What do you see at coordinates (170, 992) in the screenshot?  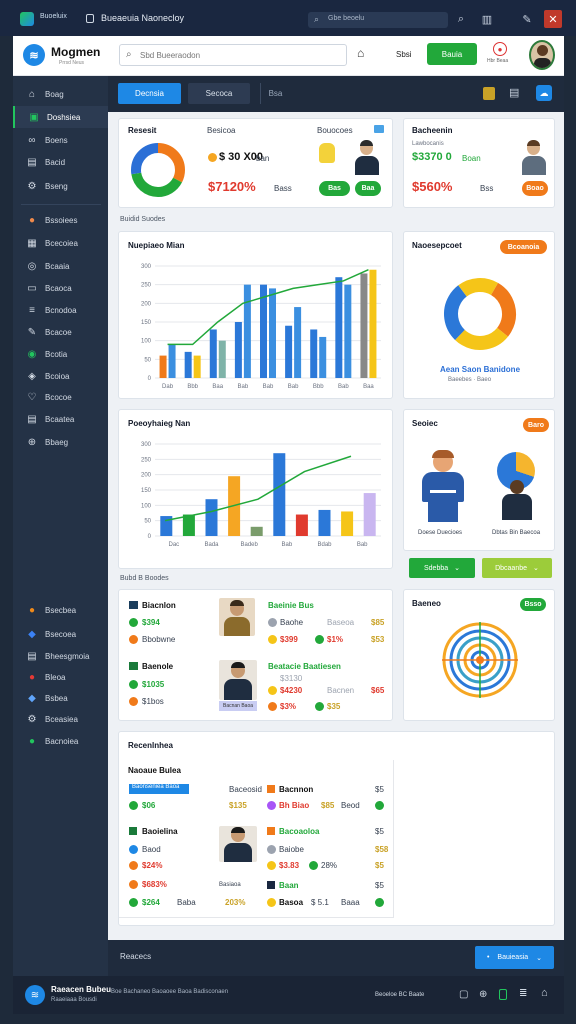 I see `bottom-info: Boe Bachaneo Baoaoee Baoa Badisconaen` at bounding box center [170, 992].